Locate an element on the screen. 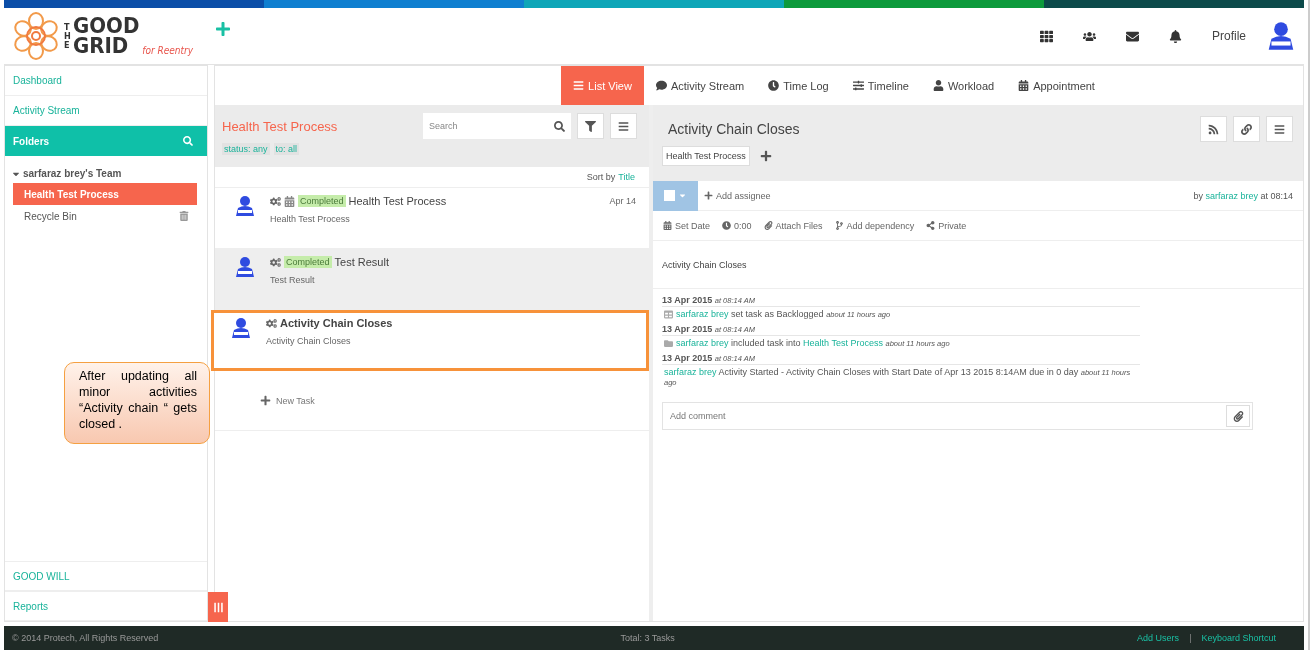  plus-icon is located at coordinates (265, 400).